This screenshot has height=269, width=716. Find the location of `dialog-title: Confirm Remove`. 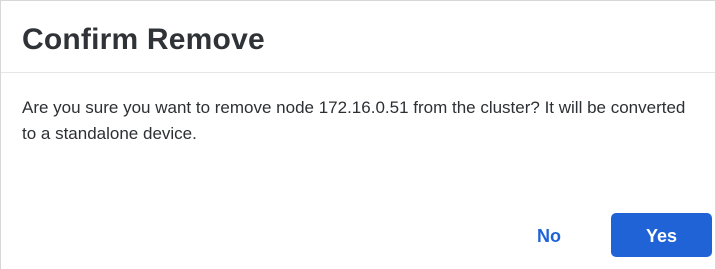

dialog-title: Confirm Remove is located at coordinates (143, 39).